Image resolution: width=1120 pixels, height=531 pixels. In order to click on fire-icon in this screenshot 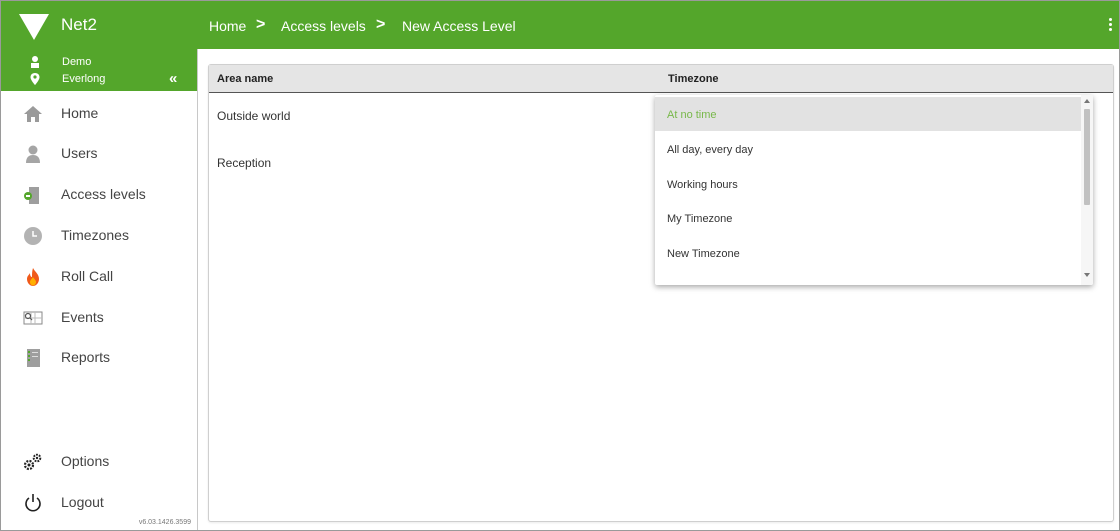, I will do `click(33, 277)`.